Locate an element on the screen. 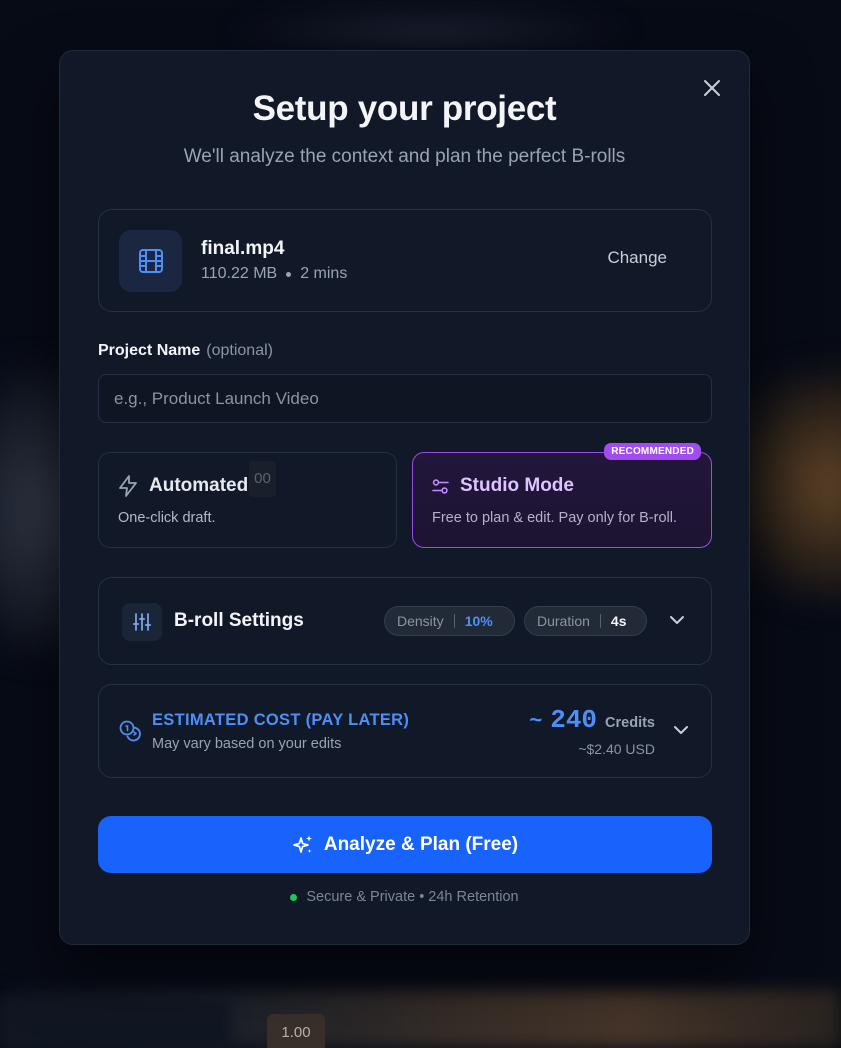  sparkles-icon is located at coordinates (302, 844).